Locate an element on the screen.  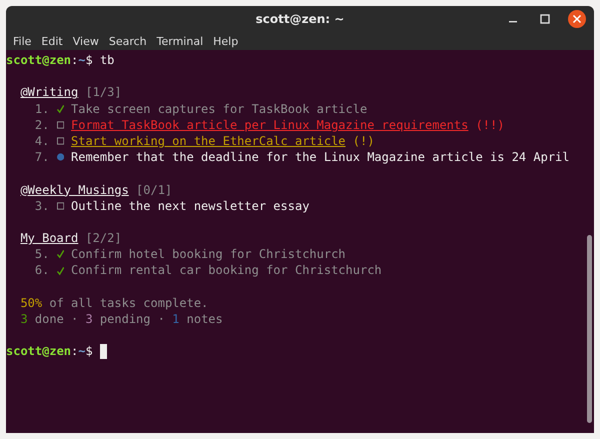
menu-item: File is located at coordinates (22, 41).